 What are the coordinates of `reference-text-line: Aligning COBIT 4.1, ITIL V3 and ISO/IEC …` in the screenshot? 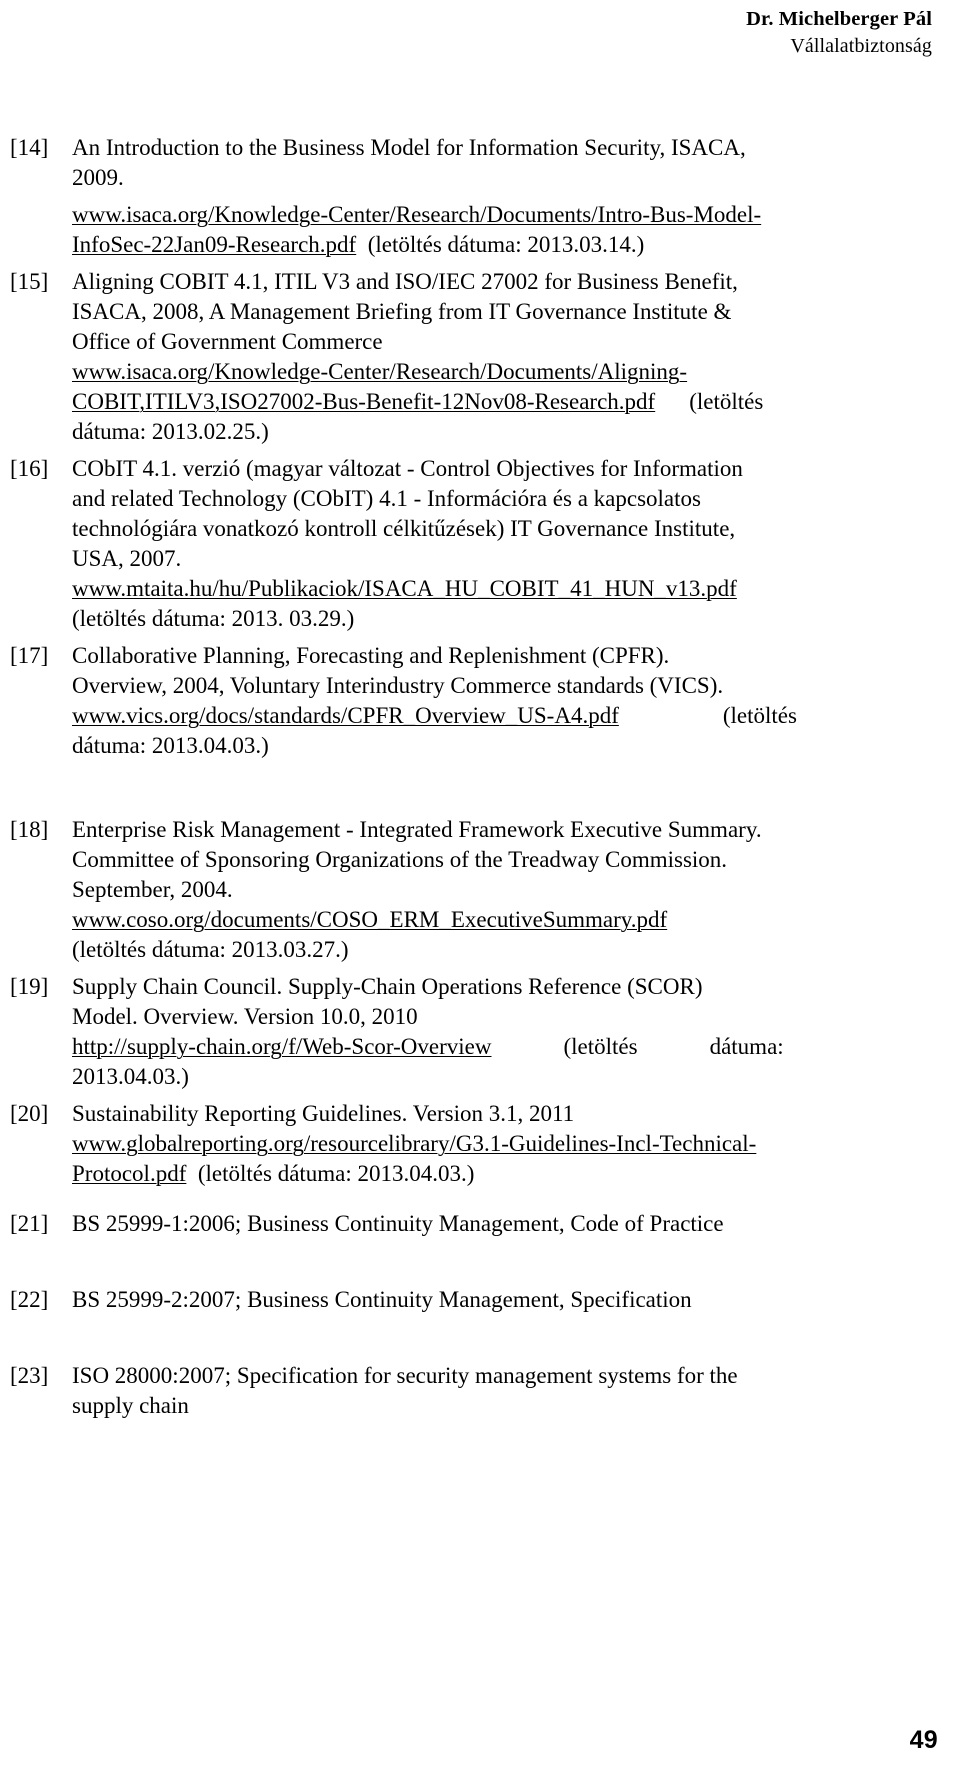 It's located at (405, 281).